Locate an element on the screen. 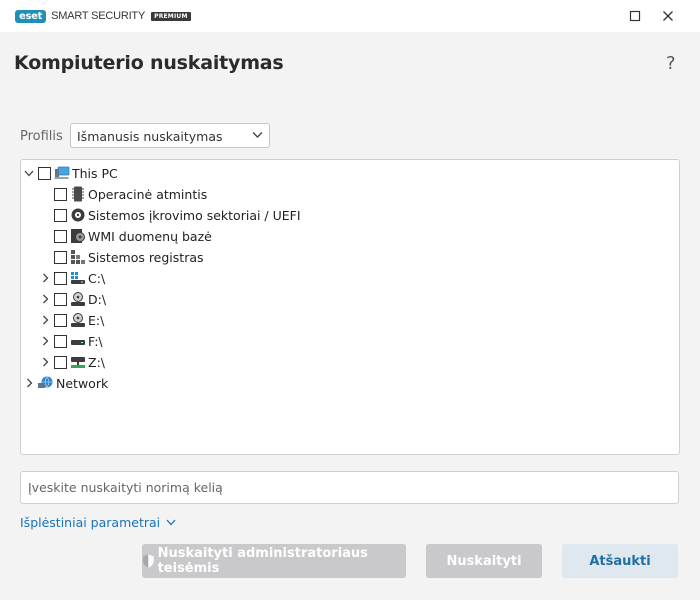  tree-node-label: Z:\ is located at coordinates (96, 362).